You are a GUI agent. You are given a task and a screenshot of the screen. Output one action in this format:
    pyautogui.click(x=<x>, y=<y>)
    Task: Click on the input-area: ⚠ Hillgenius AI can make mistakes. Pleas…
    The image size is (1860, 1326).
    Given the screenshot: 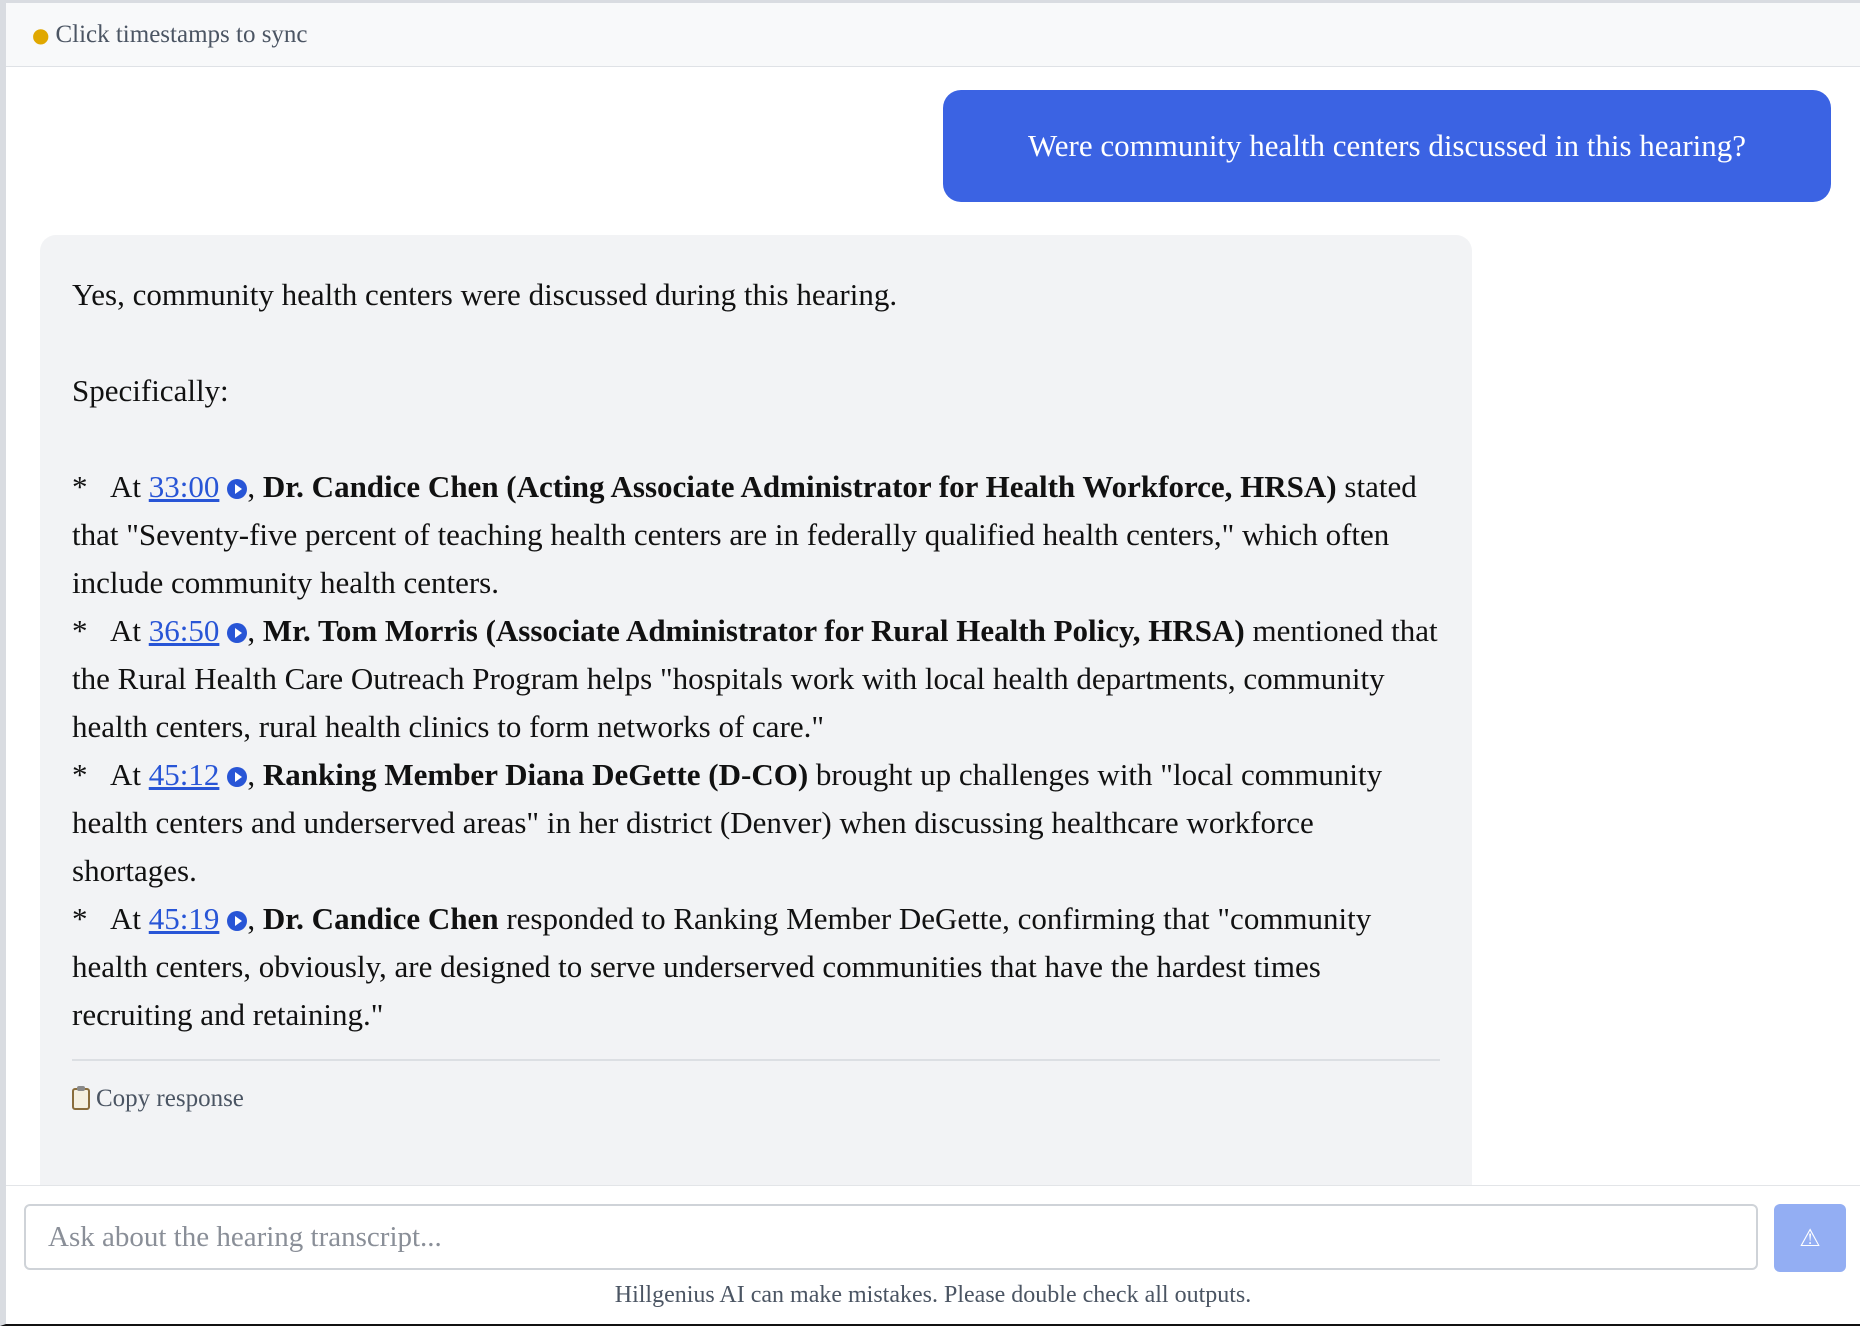 What is the action you would take?
    pyautogui.click(x=933, y=1254)
    